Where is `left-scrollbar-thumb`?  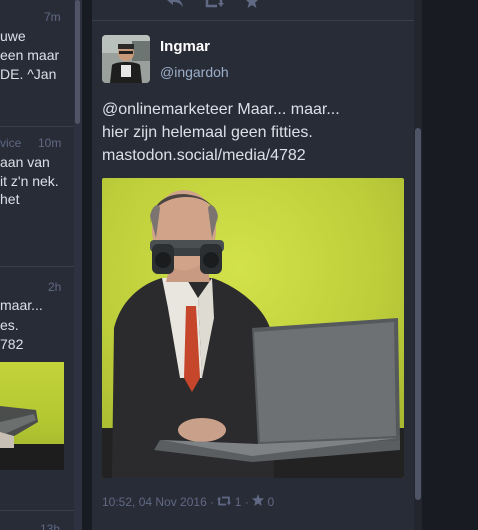 left-scrollbar-thumb is located at coordinates (77, 62).